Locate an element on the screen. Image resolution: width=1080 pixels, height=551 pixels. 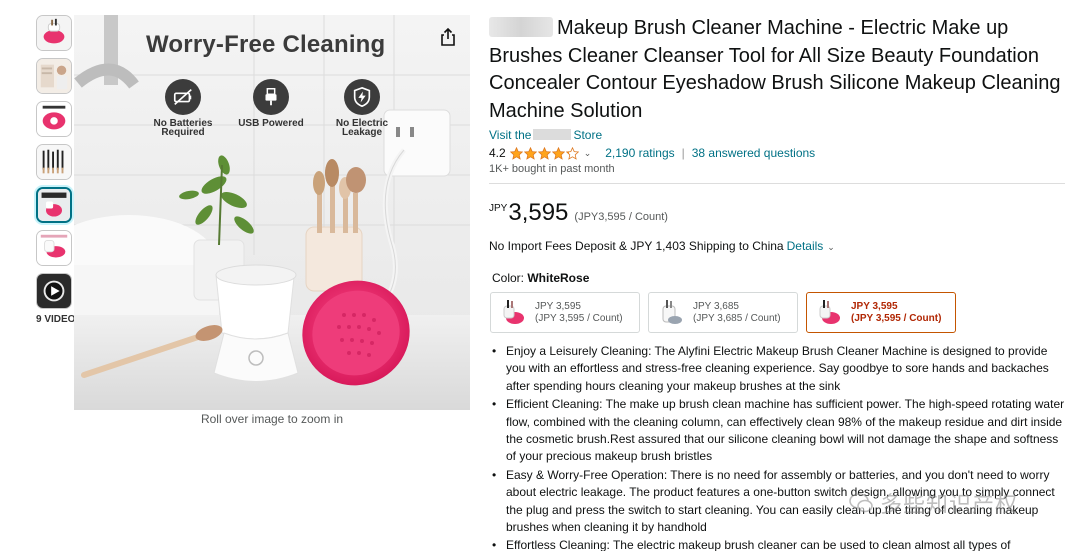
feature-label: USB Powered is located at coordinates (271, 123).